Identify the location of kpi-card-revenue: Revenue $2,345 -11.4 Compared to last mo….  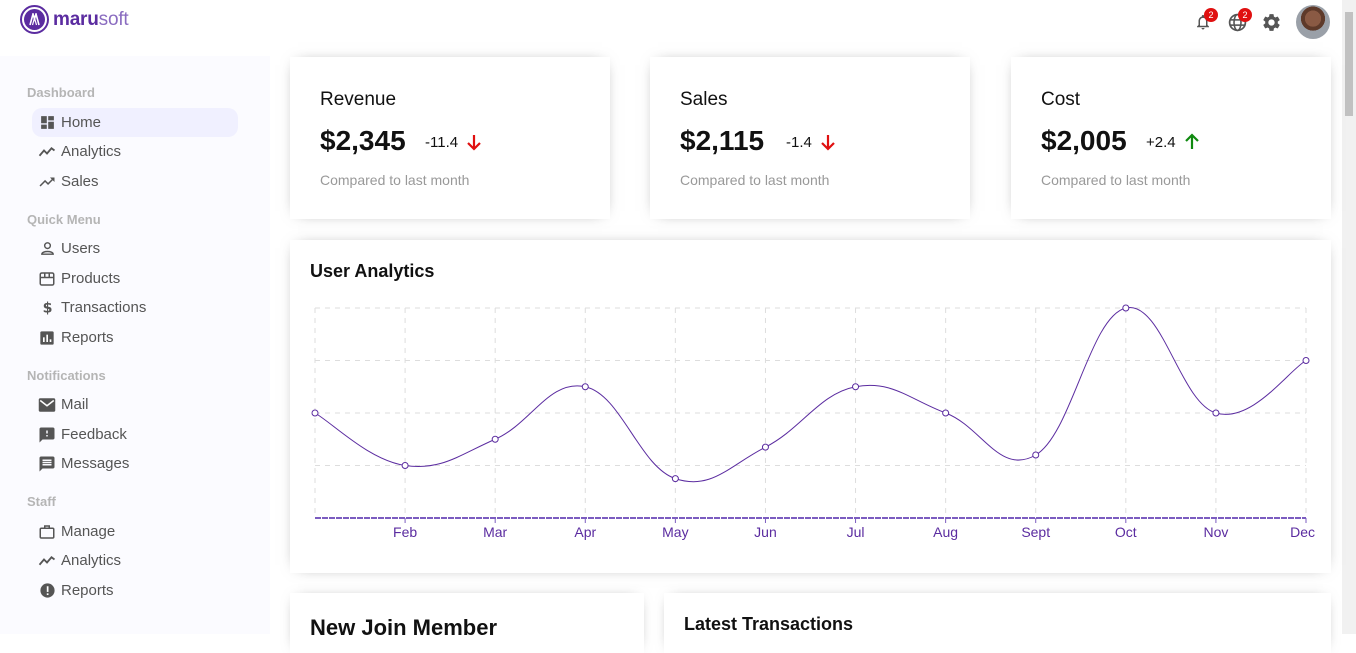
(450, 138).